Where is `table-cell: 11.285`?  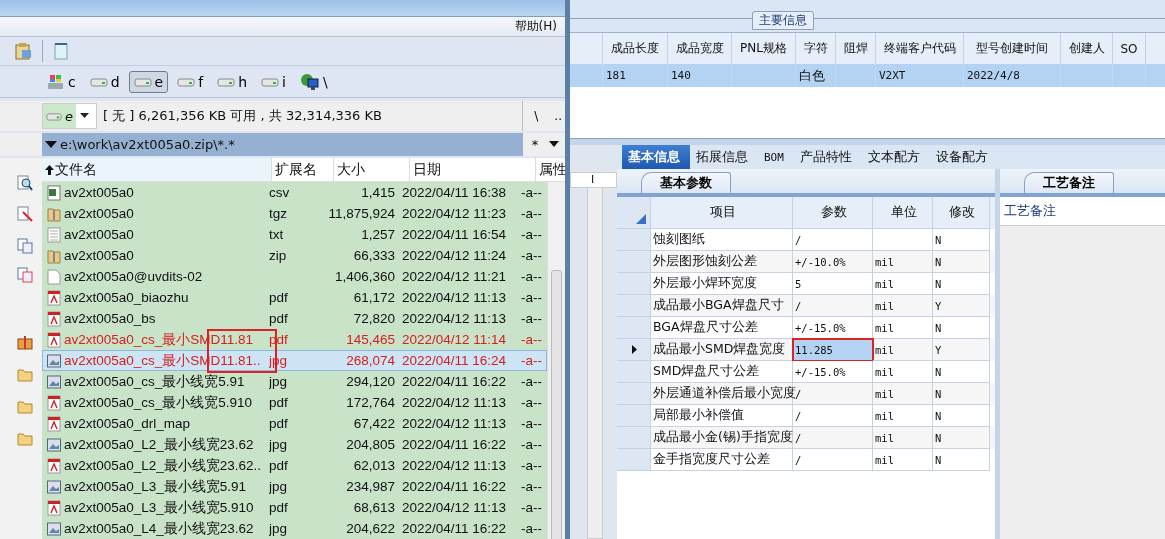 table-cell: 11.285 is located at coordinates (833, 350).